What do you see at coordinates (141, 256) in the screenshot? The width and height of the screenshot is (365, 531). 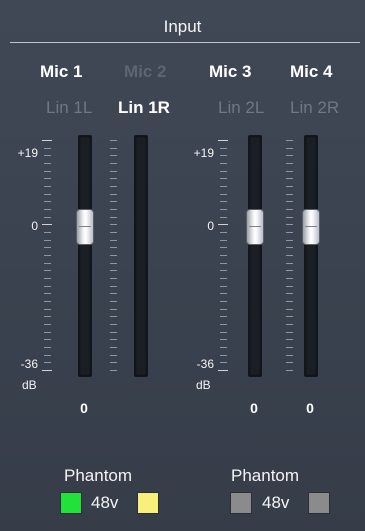 I see `fader-track-ch2` at bounding box center [141, 256].